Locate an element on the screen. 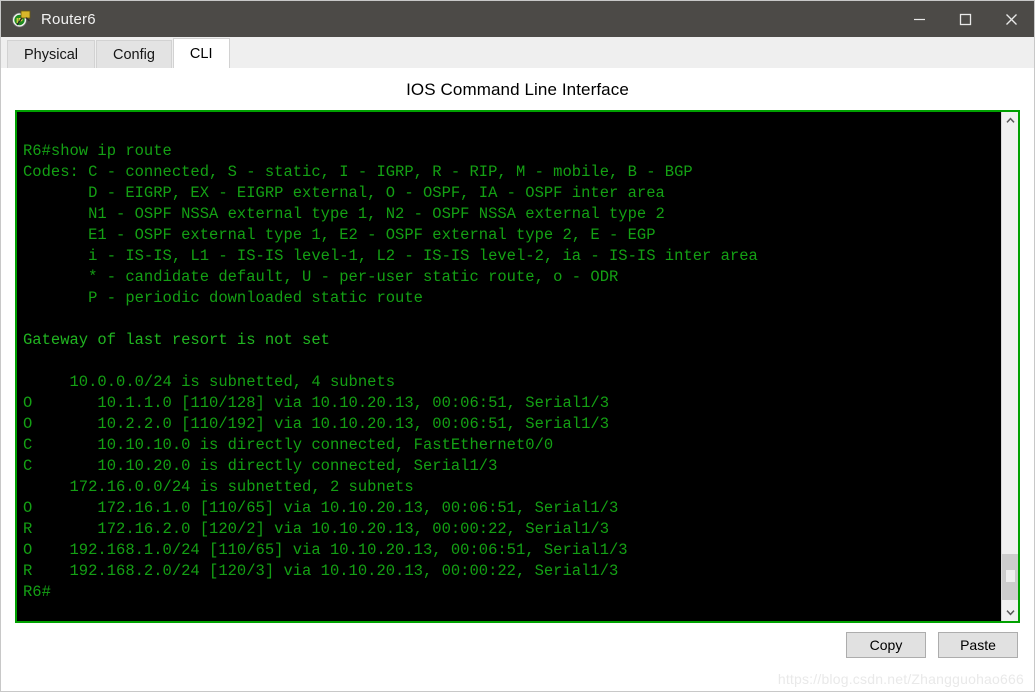 This screenshot has height=692, width=1035. scroll-down-button is located at coordinates (1010, 612).